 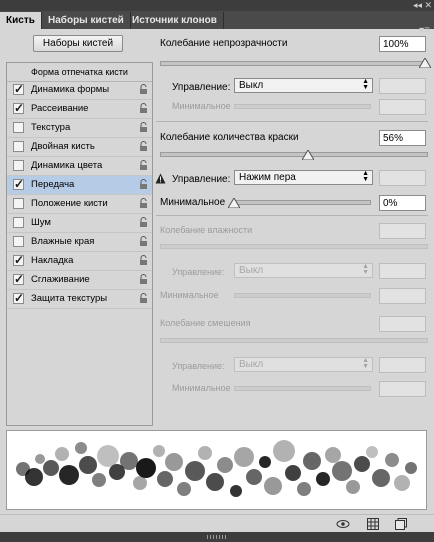 I want to click on list-item-label: Сглаживание, so click(x=60, y=279).